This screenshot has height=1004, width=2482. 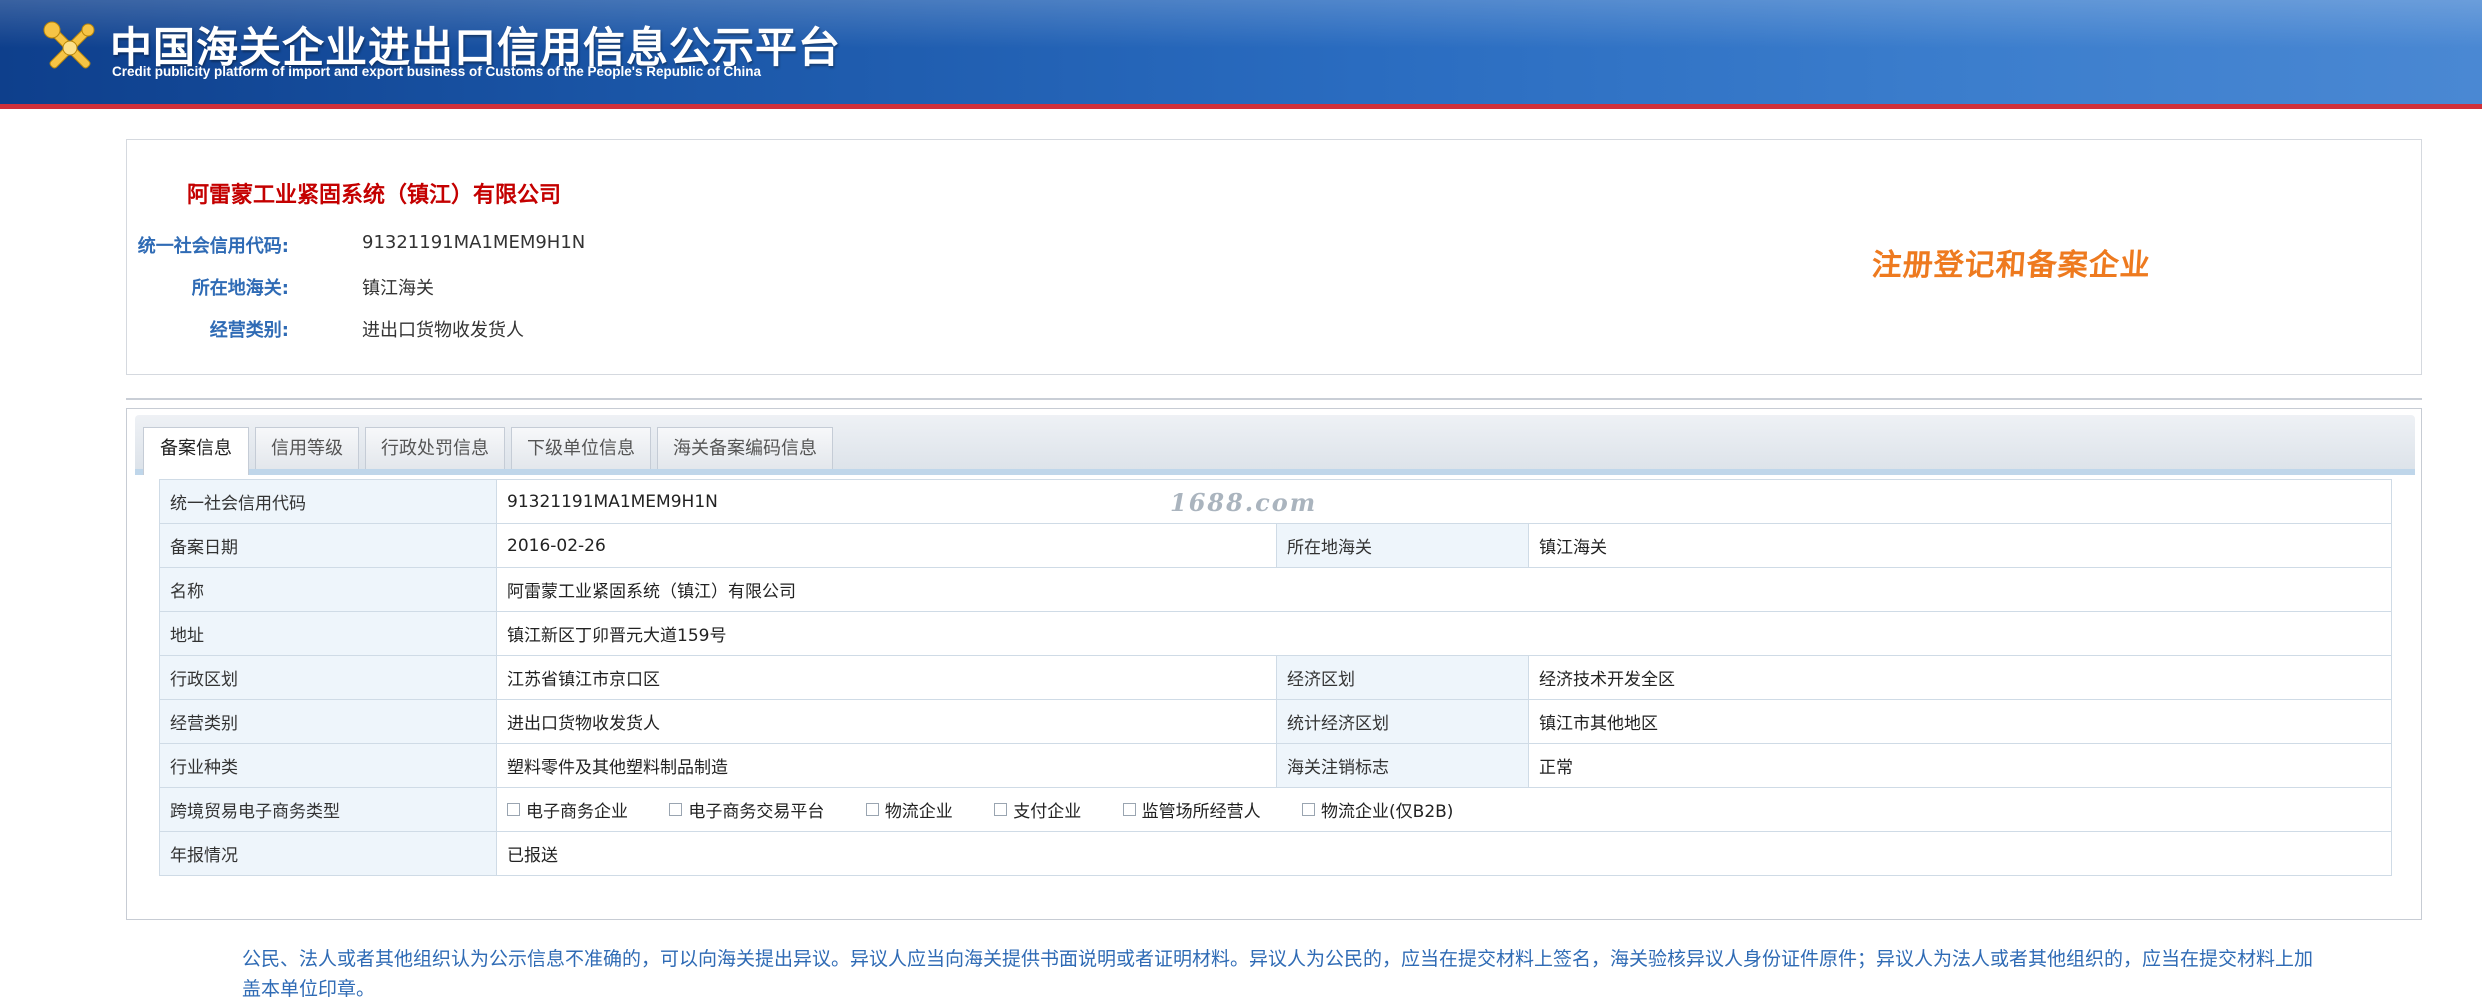 What do you see at coordinates (581, 448) in the screenshot?
I see `tab-subordinate-units: 下级单位信息` at bounding box center [581, 448].